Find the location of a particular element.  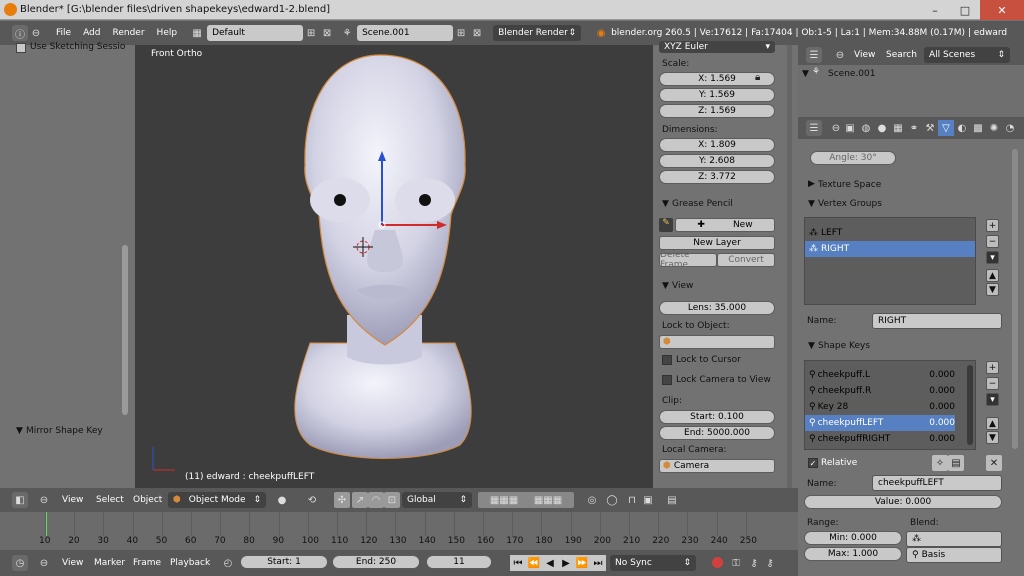

sync-mode-select: No Sync ⇕ is located at coordinates (653, 563).